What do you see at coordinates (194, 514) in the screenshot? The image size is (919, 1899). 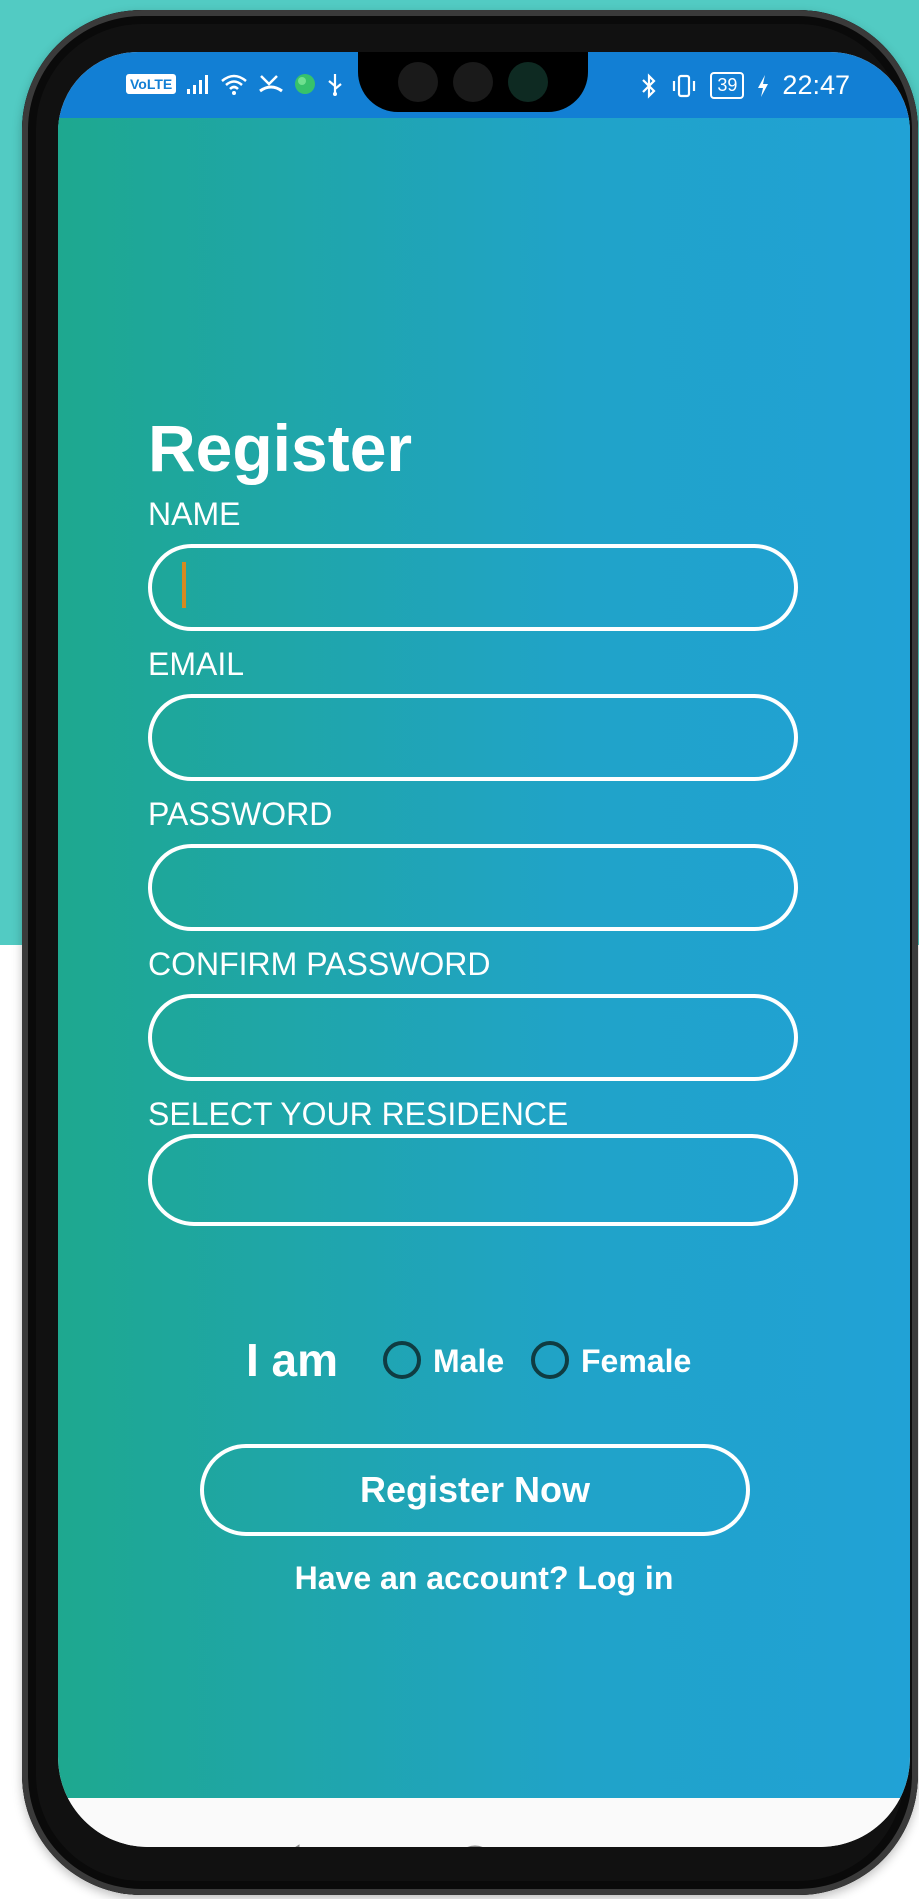 I see `name-label: NAME` at bounding box center [194, 514].